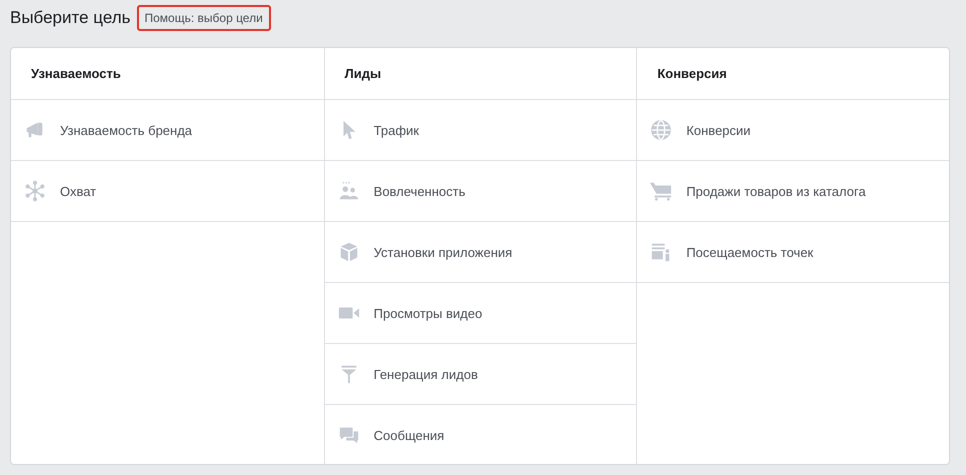  I want to click on objective-option: Установки приложения, so click(480, 252).